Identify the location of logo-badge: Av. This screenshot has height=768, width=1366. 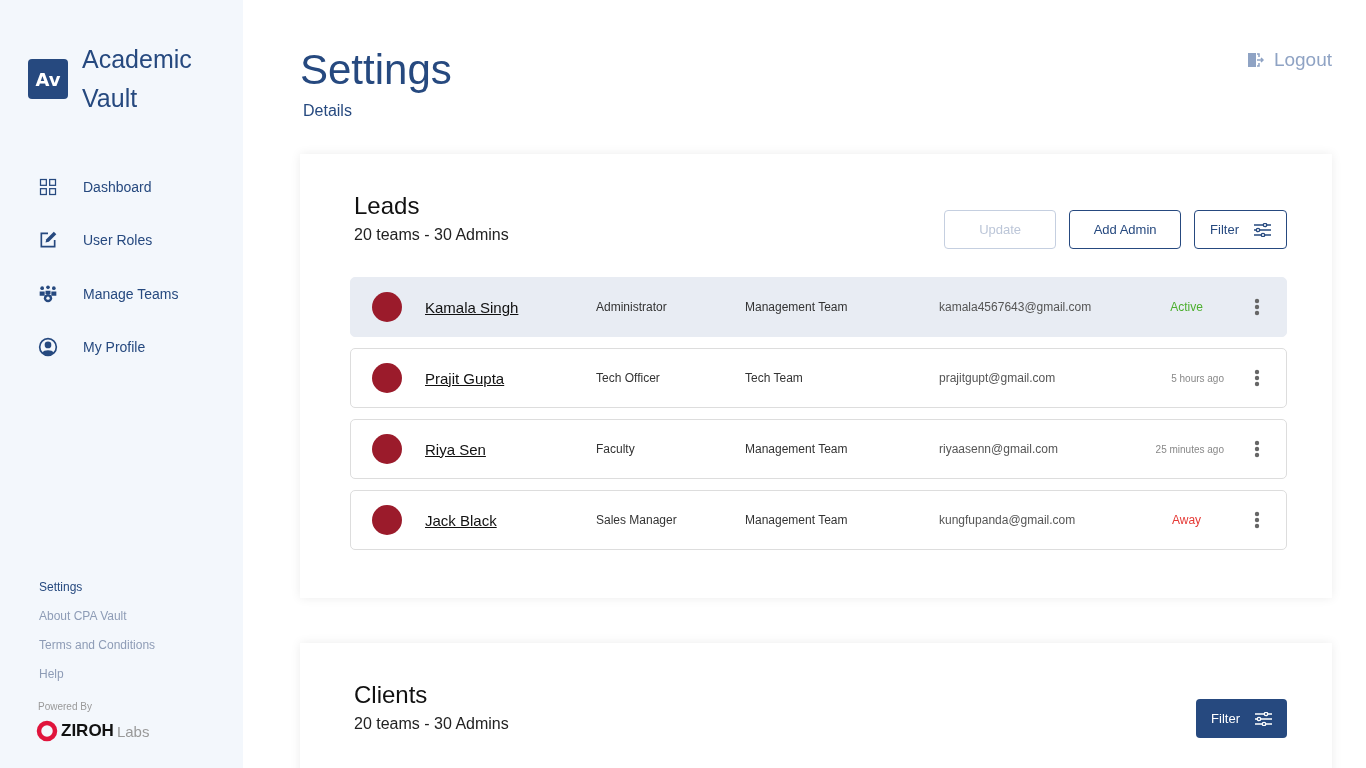
(48, 79).